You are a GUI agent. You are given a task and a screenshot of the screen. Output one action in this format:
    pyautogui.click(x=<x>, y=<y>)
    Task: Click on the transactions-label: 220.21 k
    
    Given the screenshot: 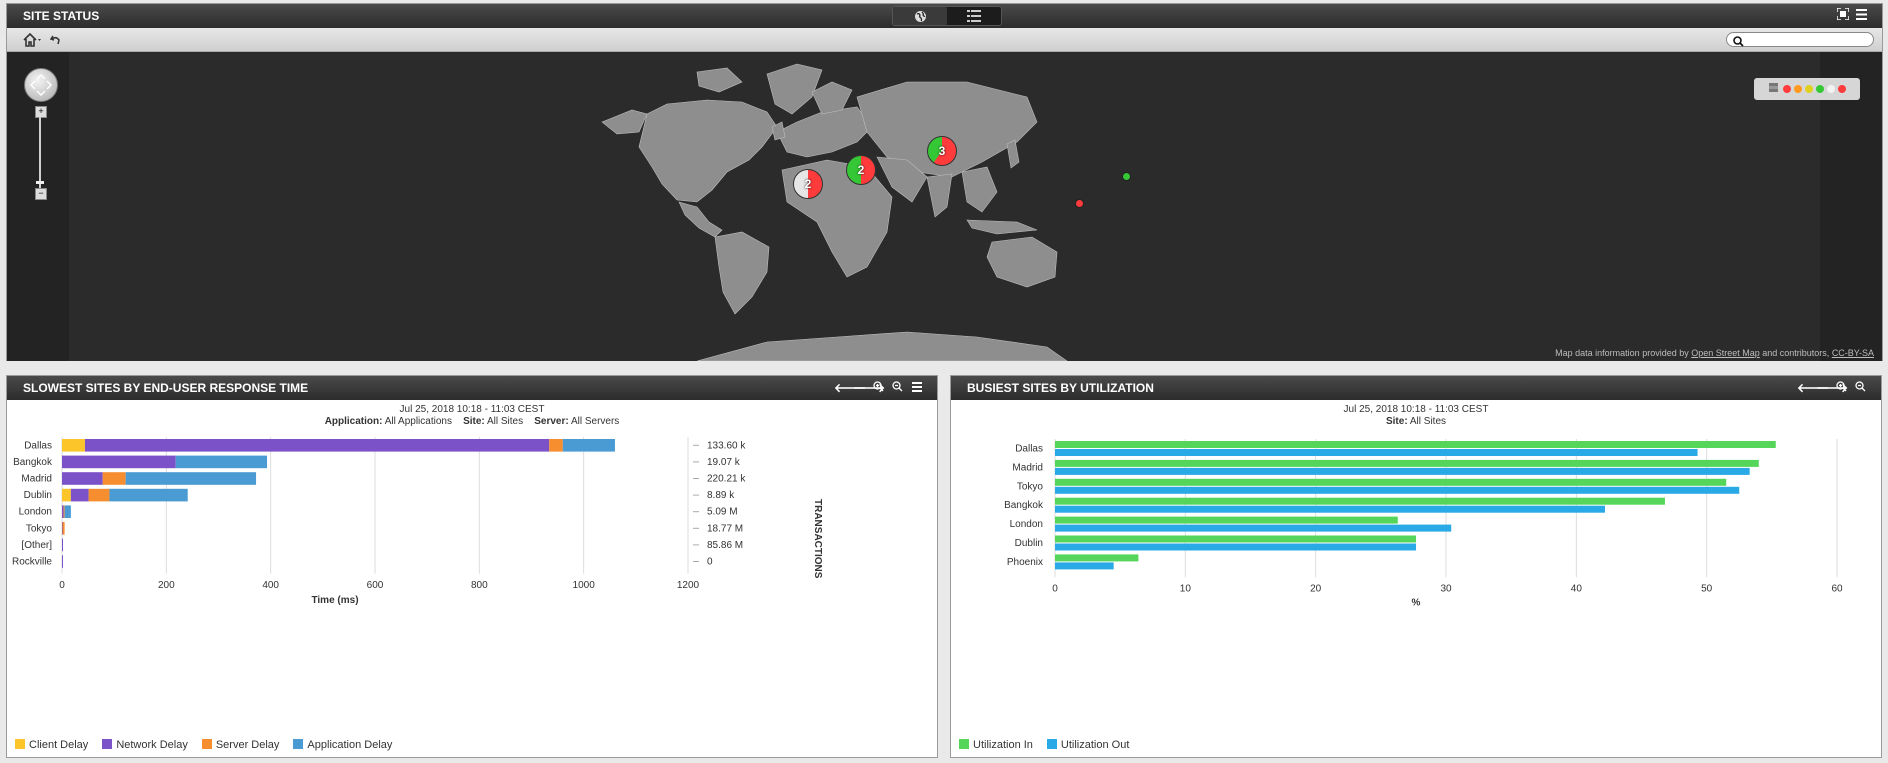 What is the action you would take?
    pyautogui.click(x=726, y=479)
    